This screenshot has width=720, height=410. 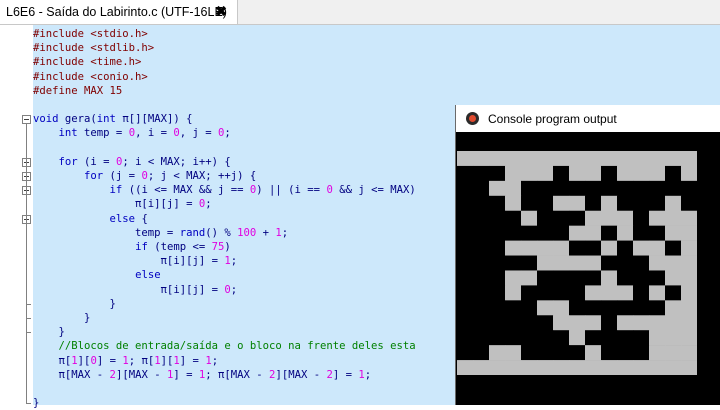 What do you see at coordinates (247, 232) in the screenshot?
I see `code-token: 100` at bounding box center [247, 232].